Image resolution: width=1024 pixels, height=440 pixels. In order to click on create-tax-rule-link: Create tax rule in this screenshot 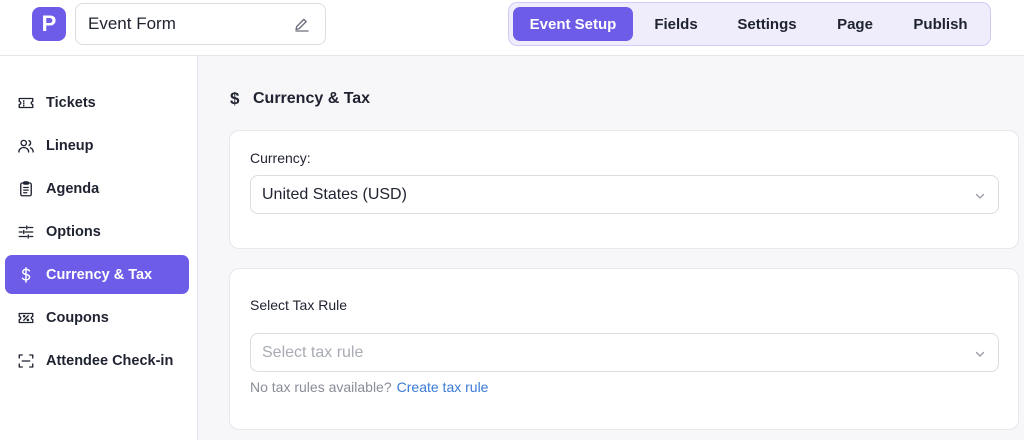, I will do `click(443, 387)`.